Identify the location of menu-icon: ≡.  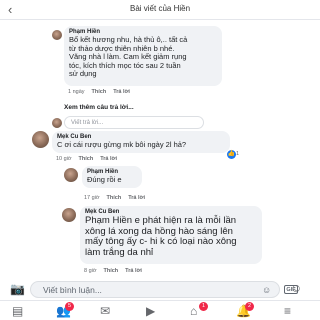
(287, 311).